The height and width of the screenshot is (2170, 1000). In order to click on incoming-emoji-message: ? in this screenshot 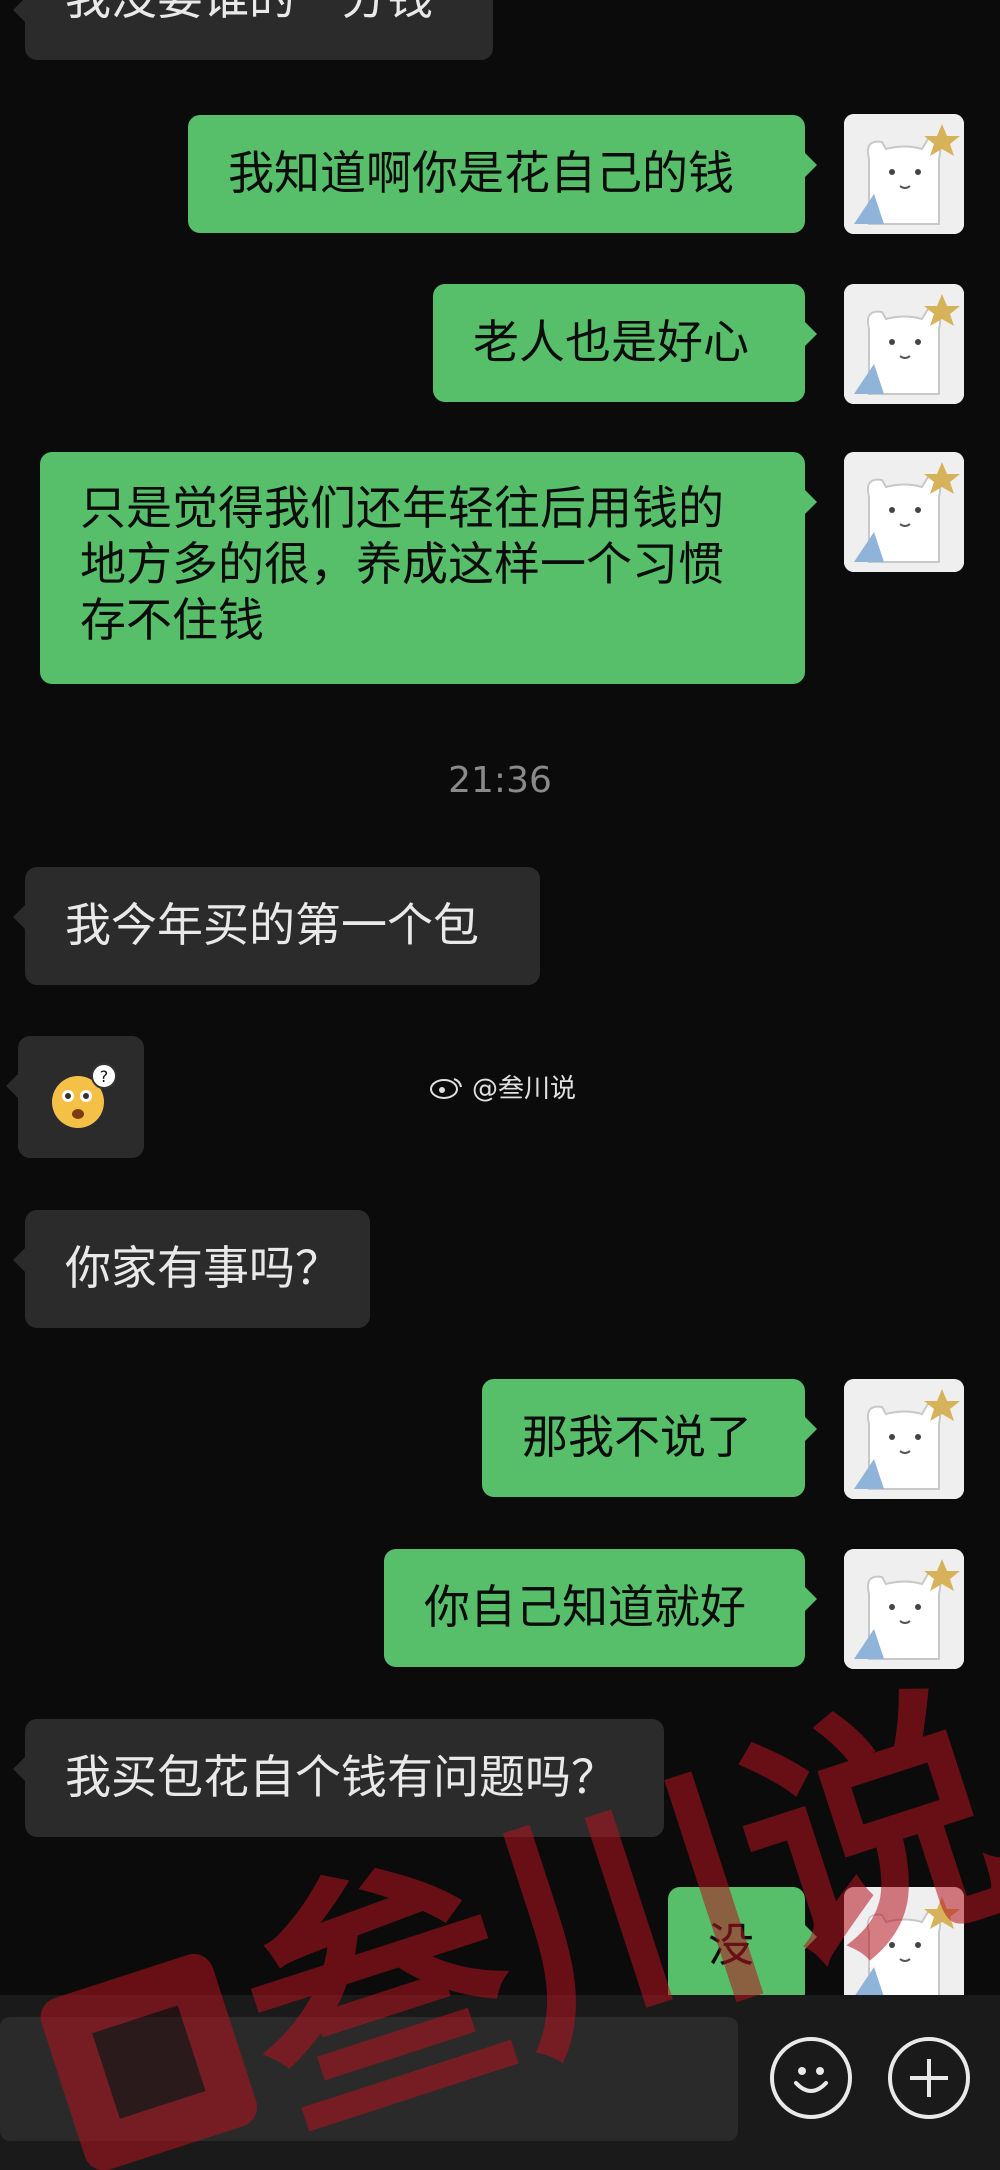, I will do `click(75, 1097)`.